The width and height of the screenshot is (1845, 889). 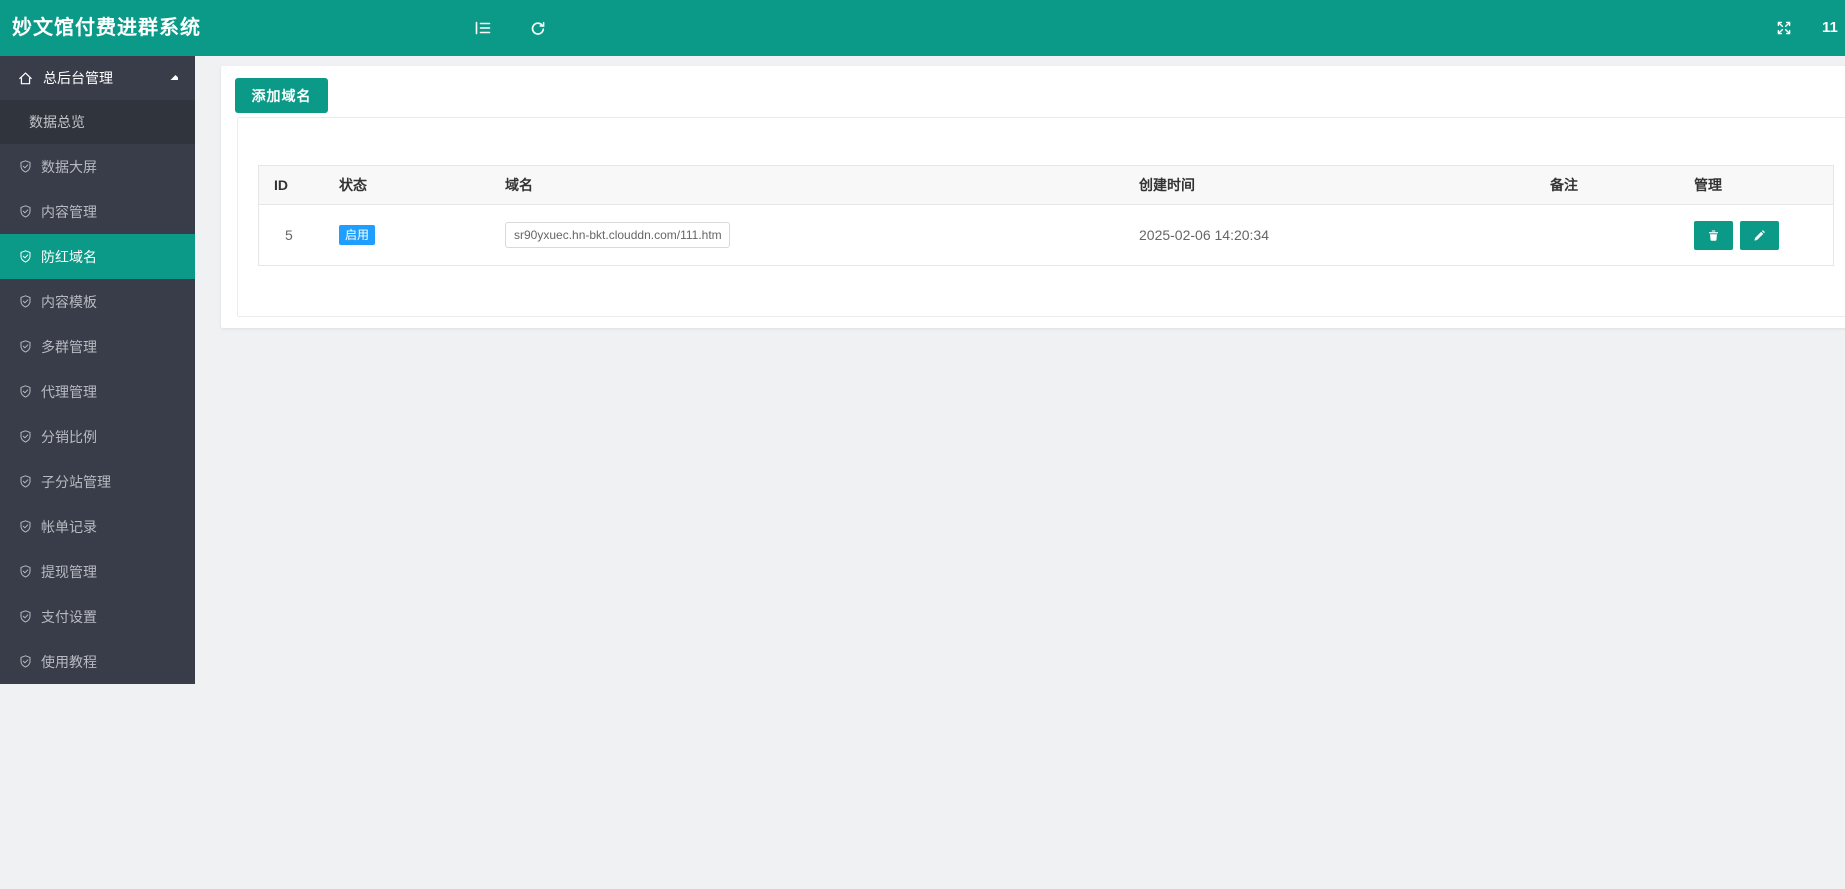 I want to click on cell-remark, so click(x=1607, y=235).